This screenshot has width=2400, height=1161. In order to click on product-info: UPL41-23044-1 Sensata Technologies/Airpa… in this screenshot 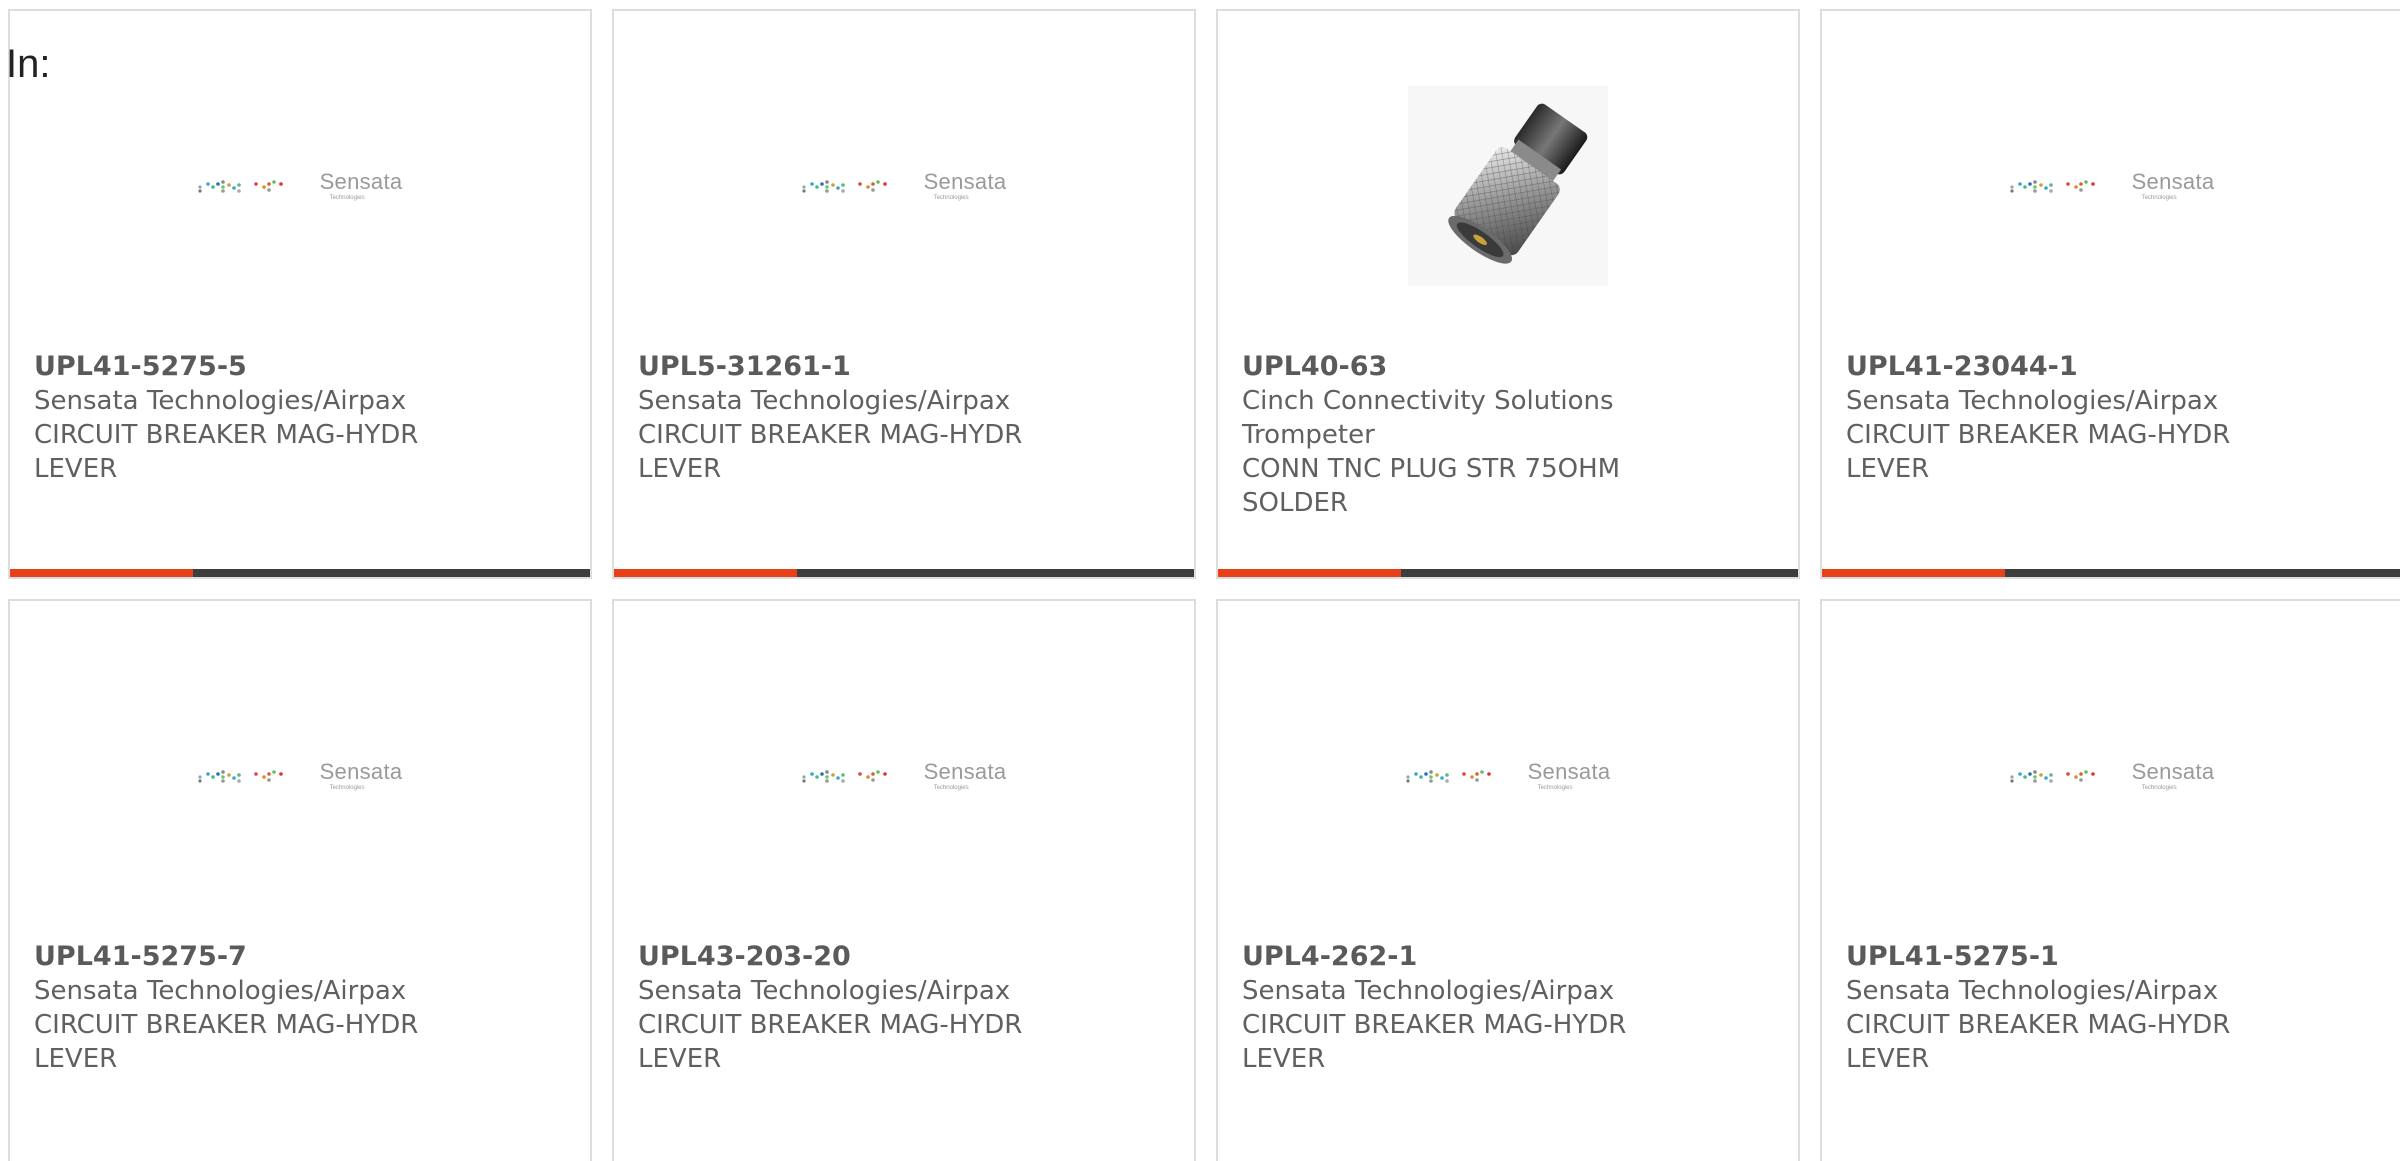, I will do `click(2112, 418)`.